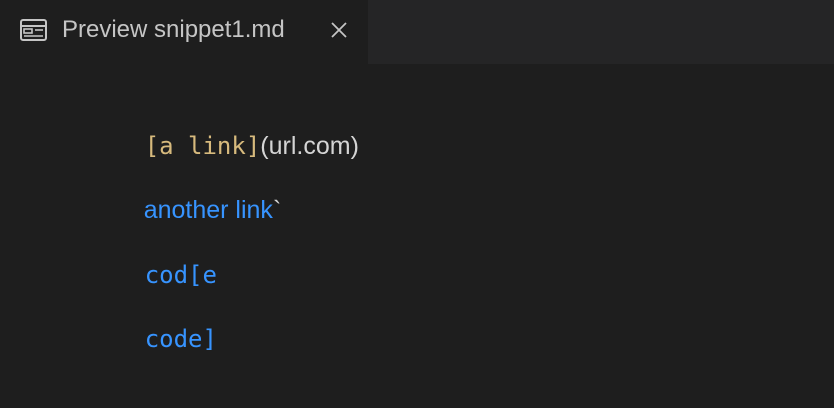 This screenshot has width=834, height=408. What do you see at coordinates (181, 275) in the screenshot?
I see `code-link-start: cod[e` at bounding box center [181, 275].